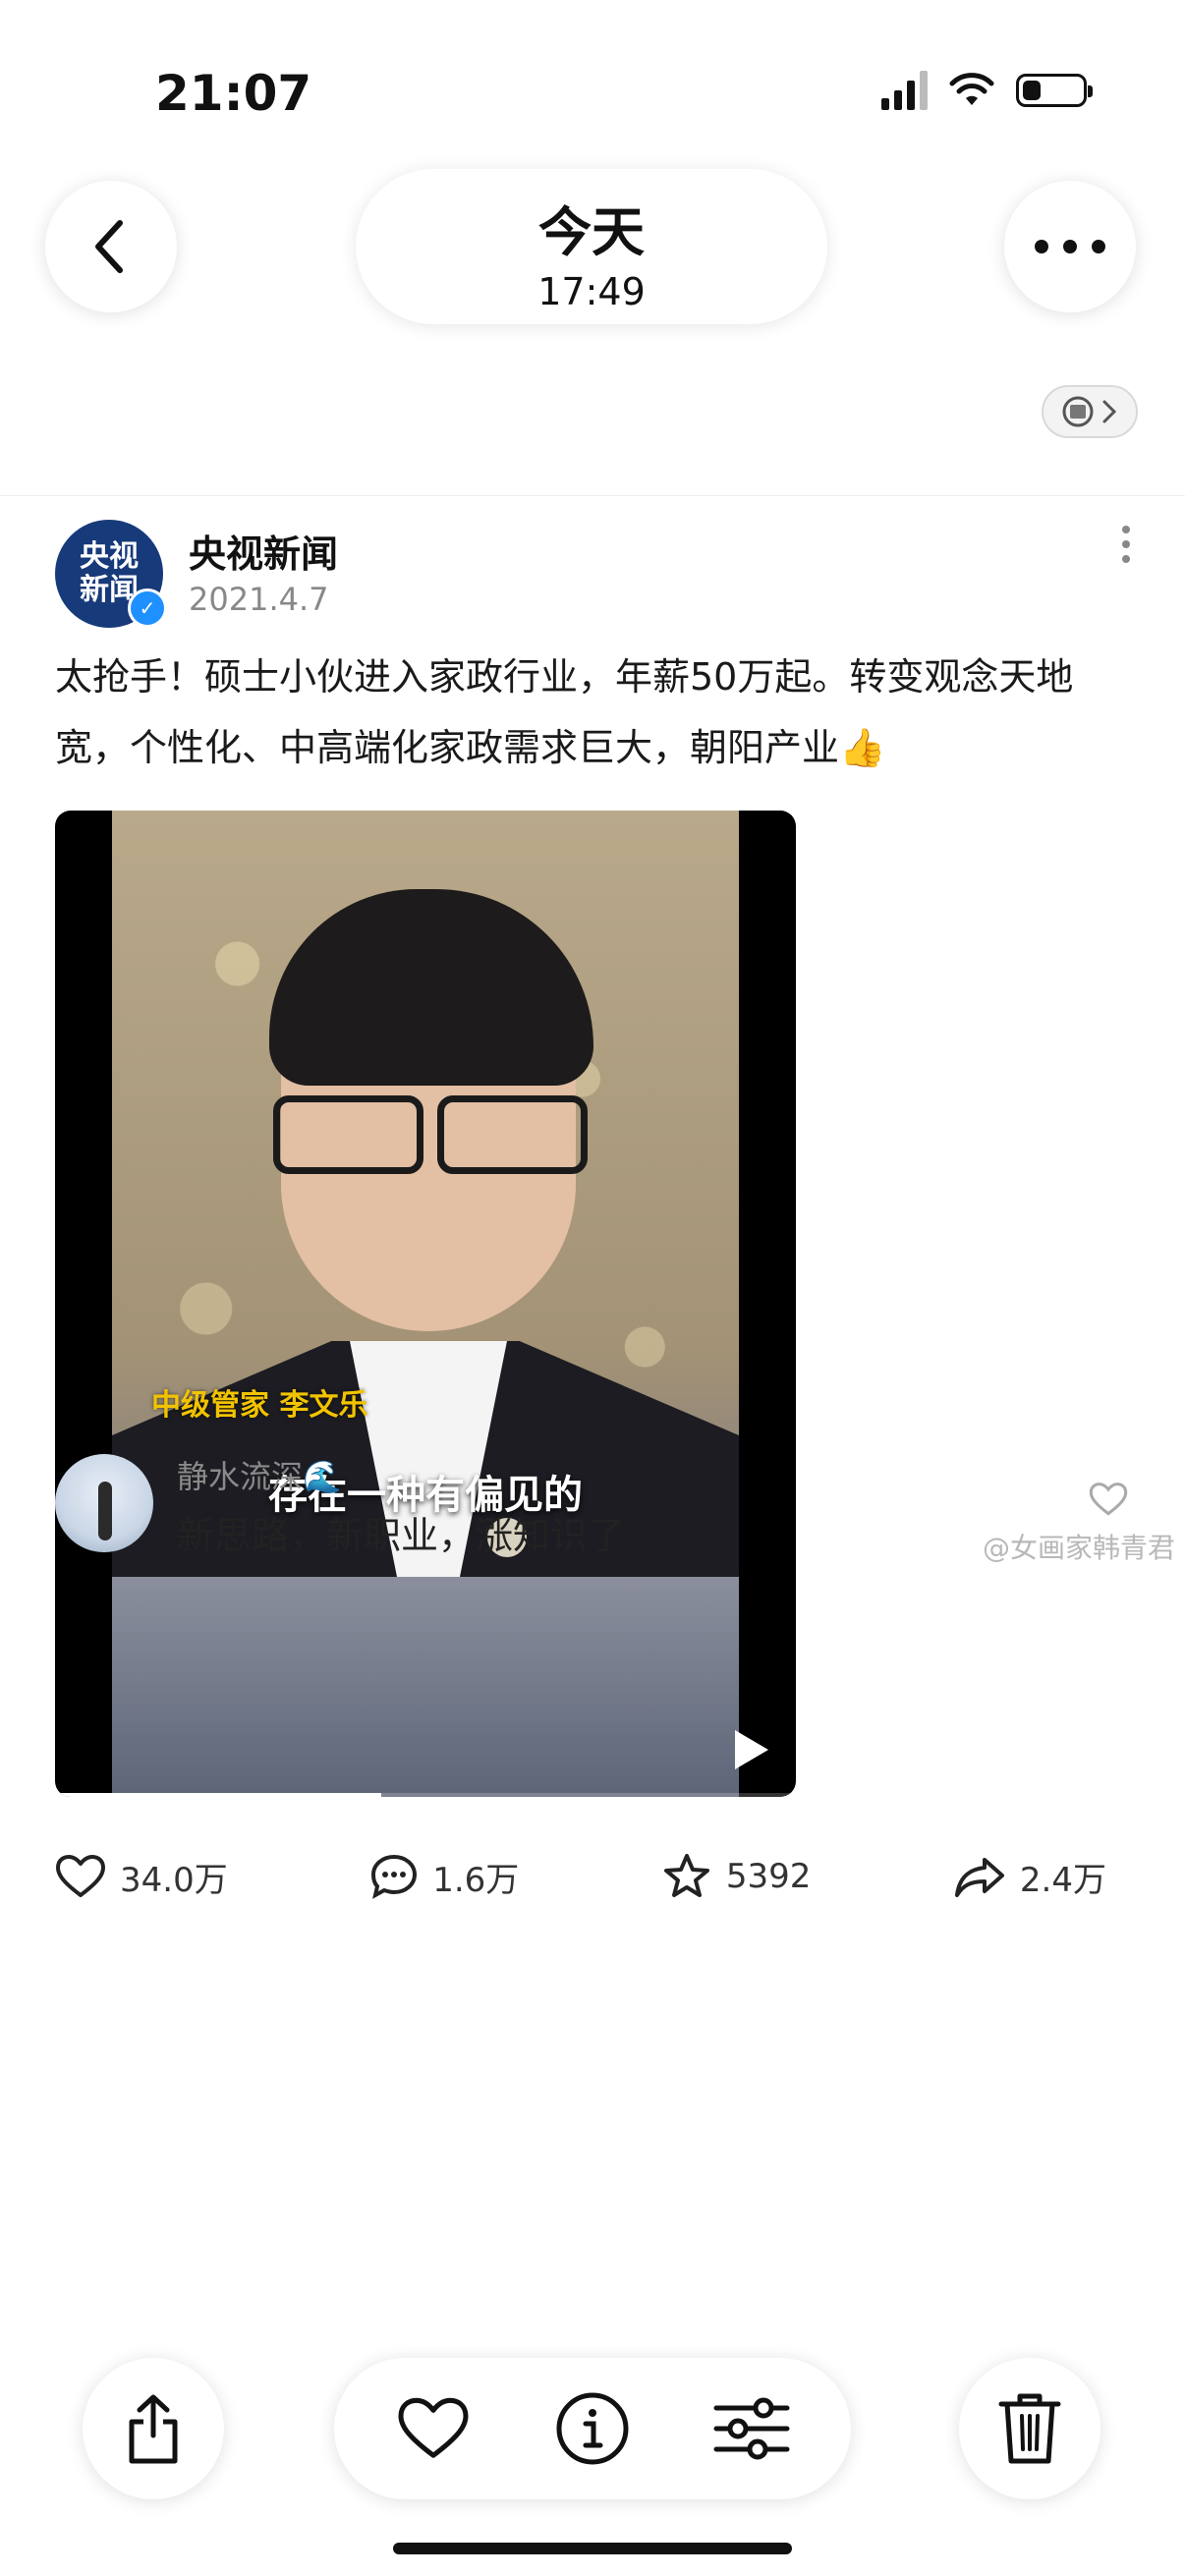  I want to click on post-actions: 34.0万 1.6万 5392 2.4万, so click(581, 1876).